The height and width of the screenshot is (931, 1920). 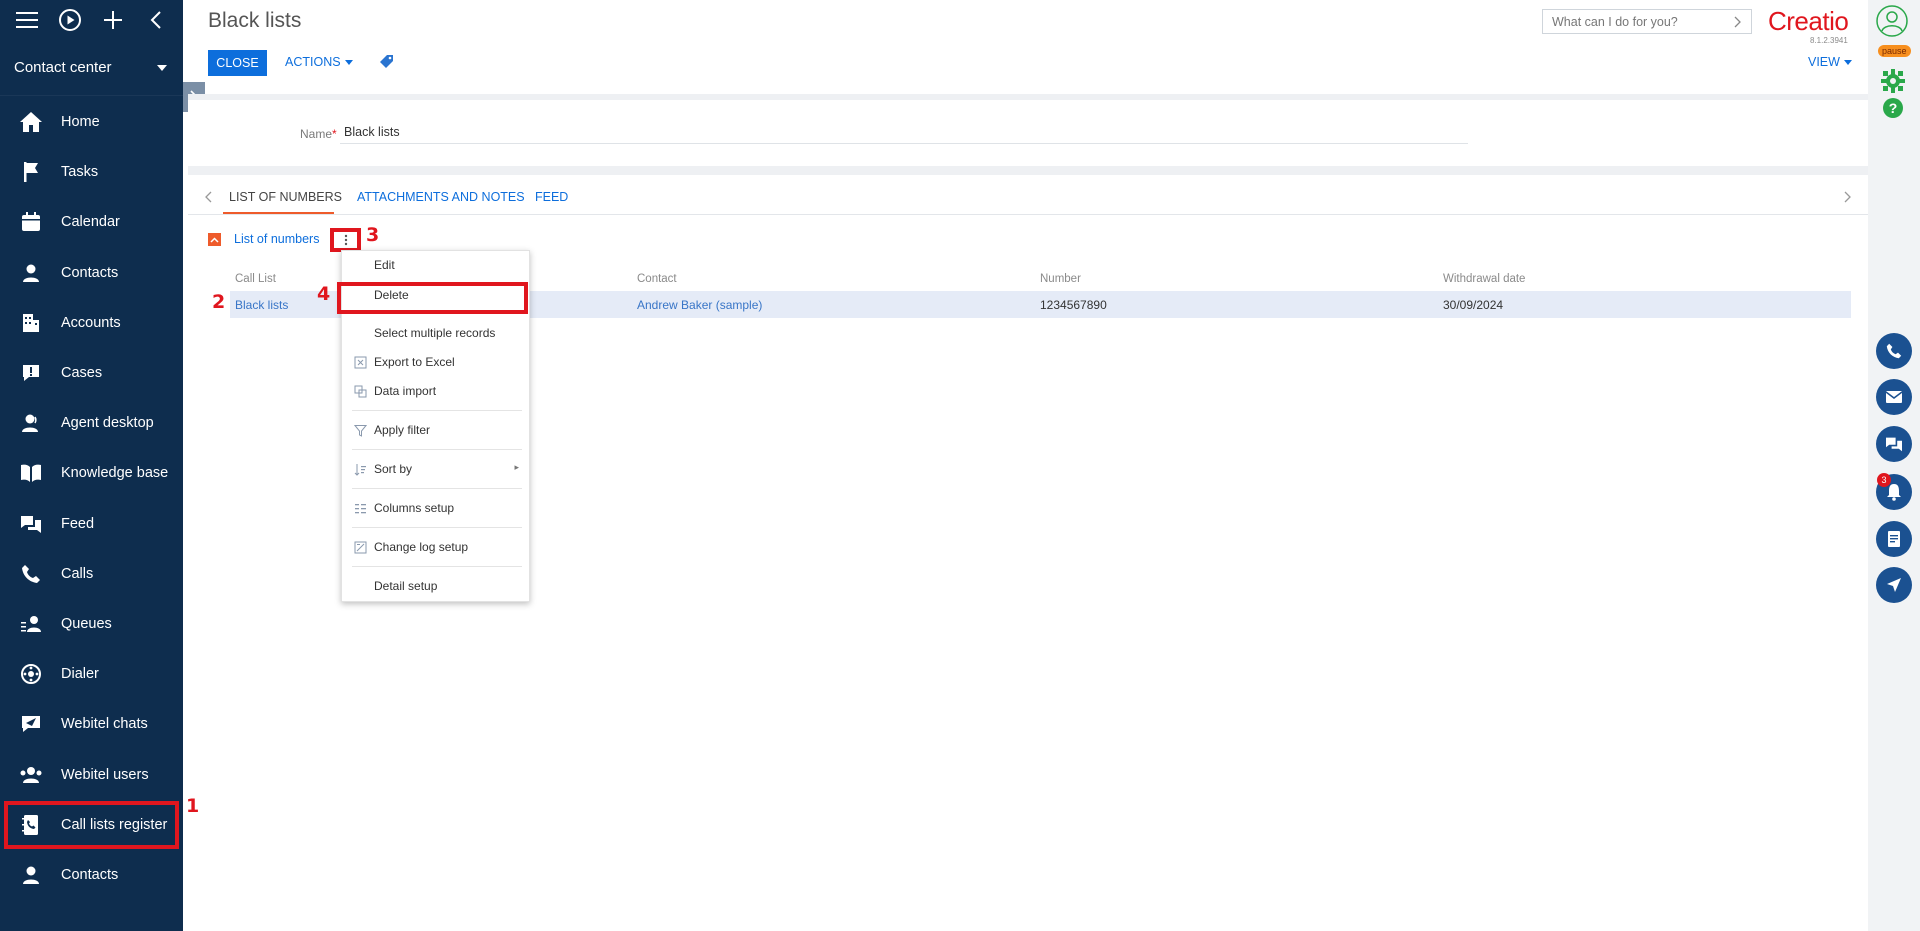 What do you see at coordinates (63, 67) in the screenshot?
I see `workspace-label: Contact center` at bounding box center [63, 67].